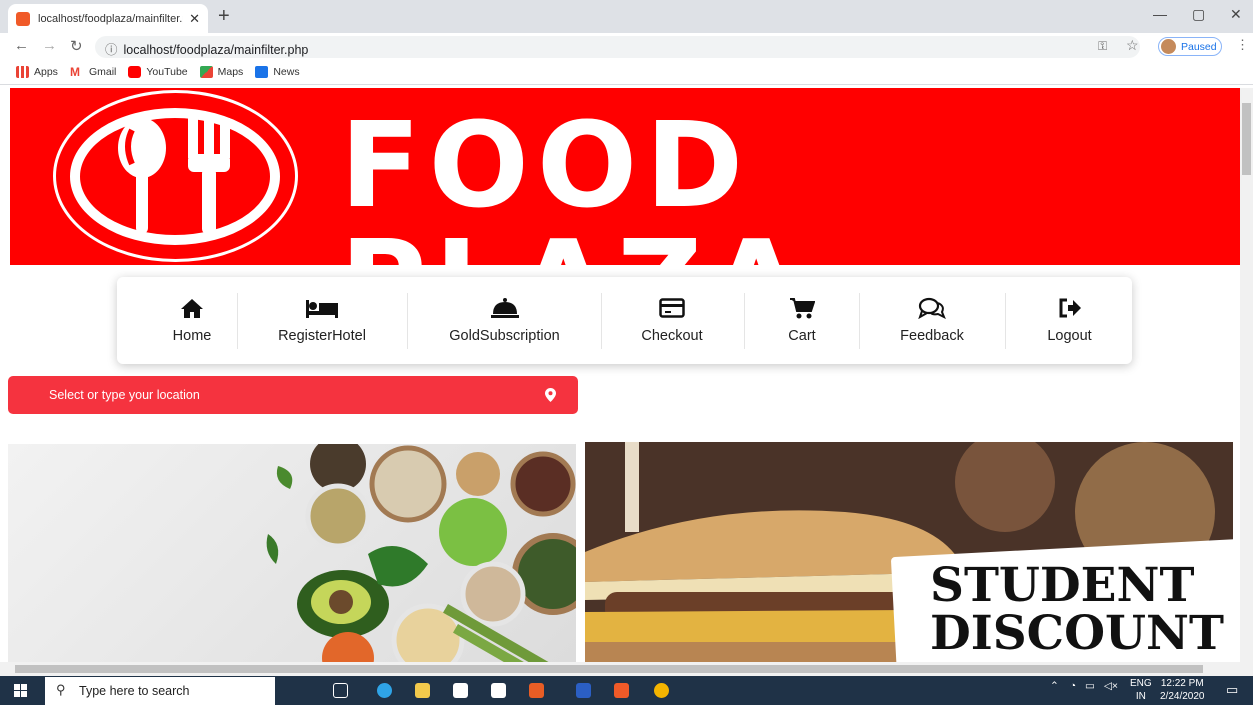 The image size is (1253, 705). I want to click on back-icon: ←, so click(21, 45).